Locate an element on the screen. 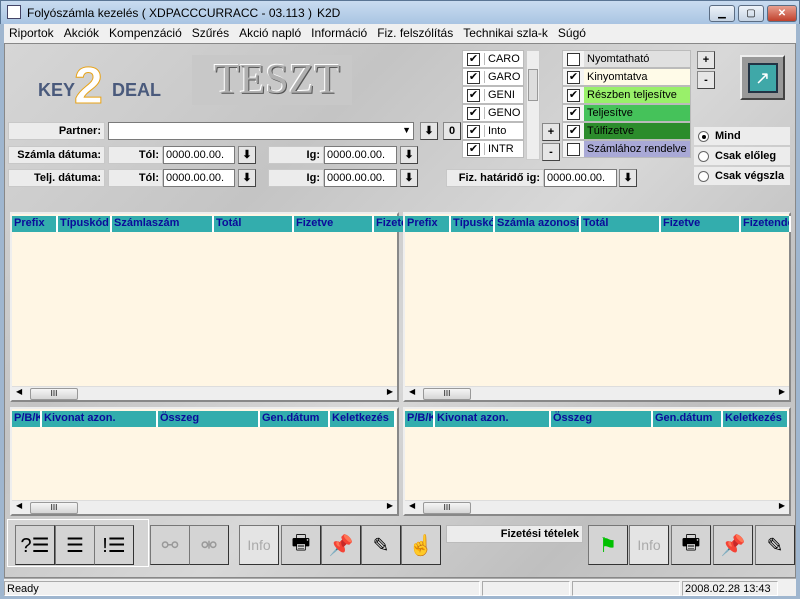  status-filter-item: ✔ Részben teljesítve is located at coordinates (626, 95).